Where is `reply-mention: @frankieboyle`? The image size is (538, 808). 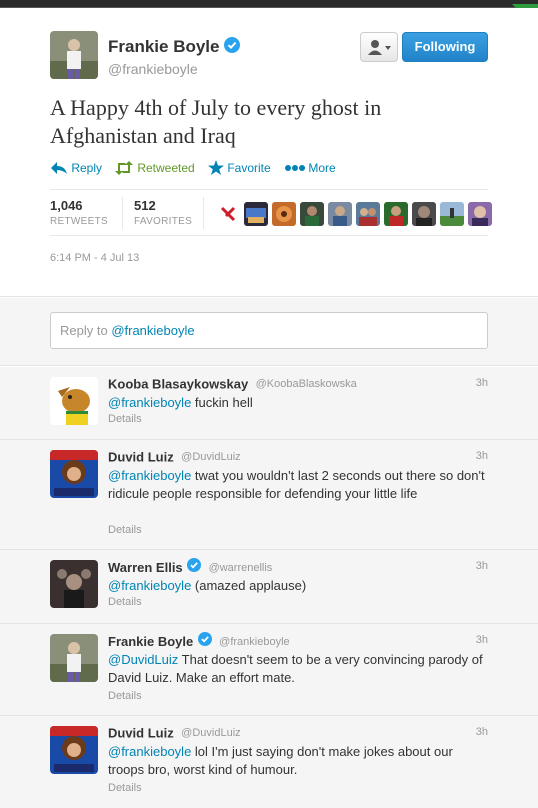 reply-mention: @frankieboyle is located at coordinates (153, 330).